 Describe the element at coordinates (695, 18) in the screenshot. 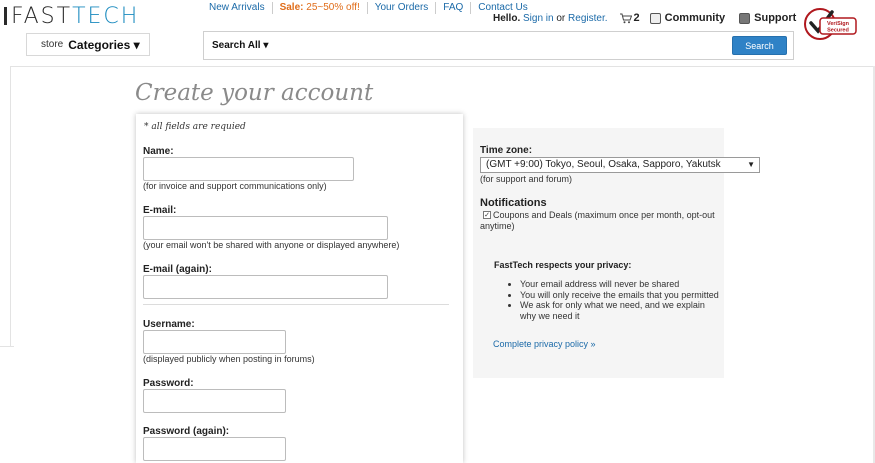

I see `community-label: Community` at that location.